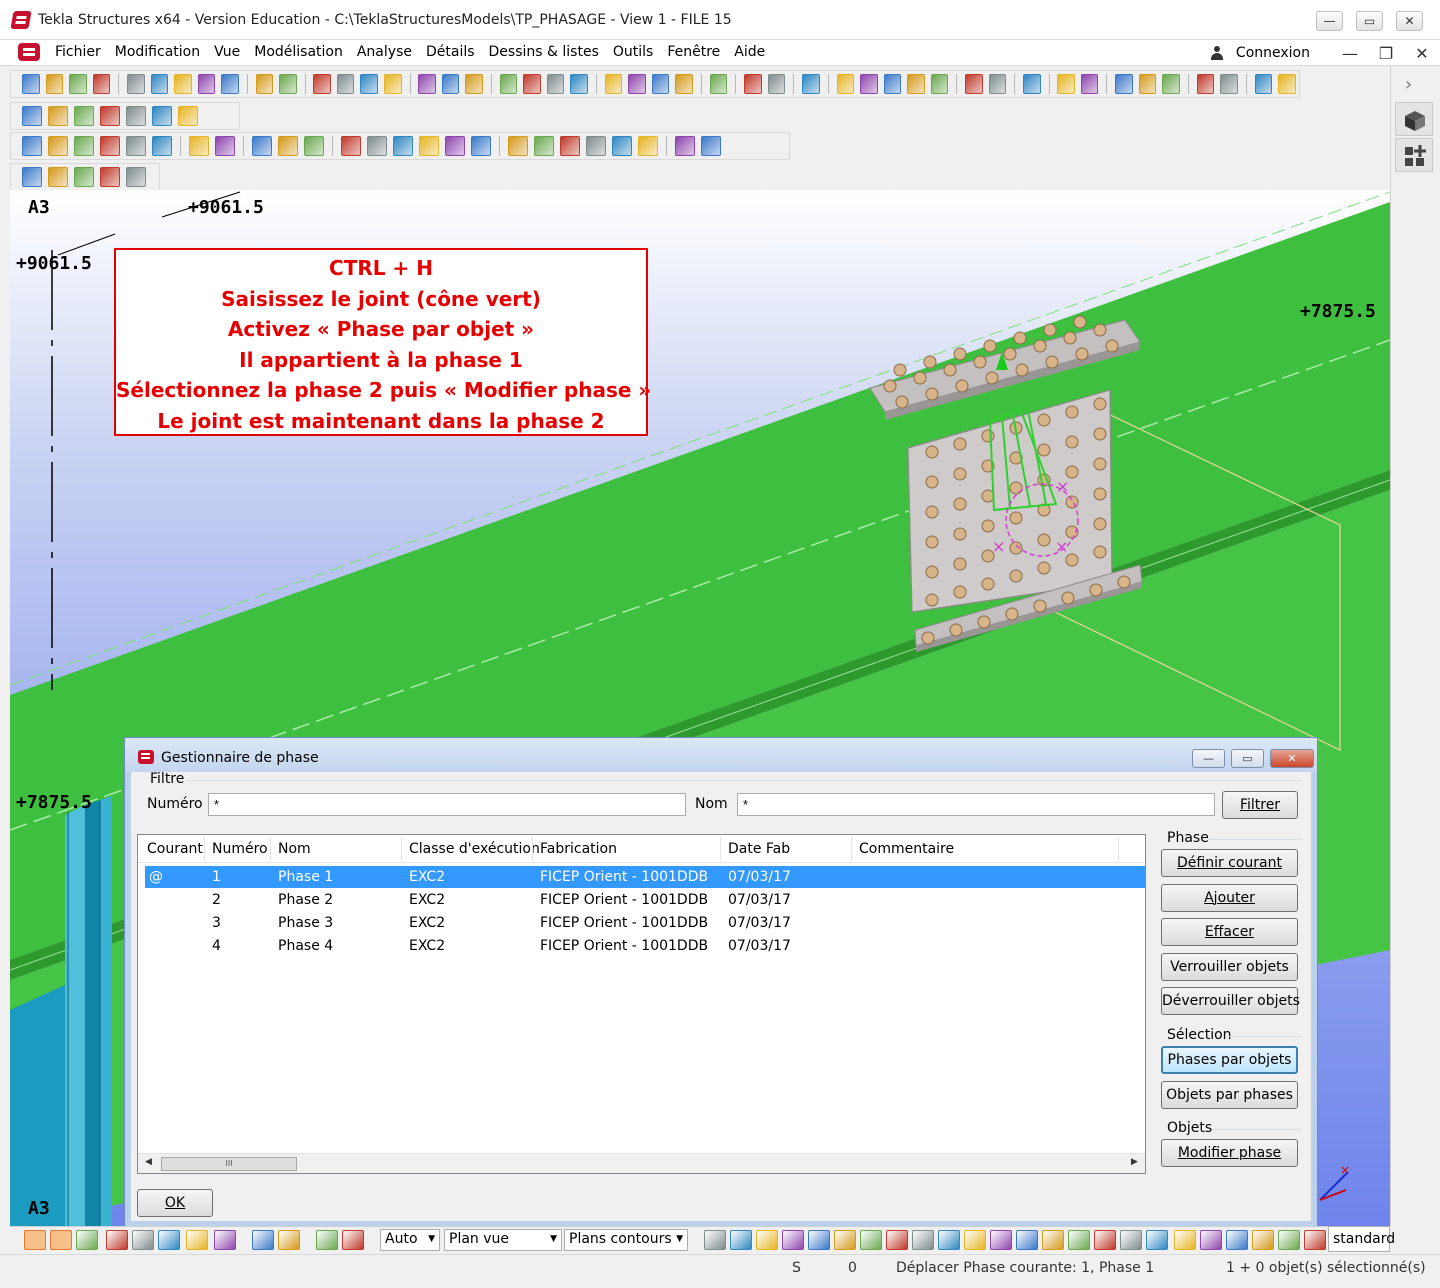  What do you see at coordinates (1422, 53) in the screenshot?
I see `mdi-close-button: ✕` at bounding box center [1422, 53].